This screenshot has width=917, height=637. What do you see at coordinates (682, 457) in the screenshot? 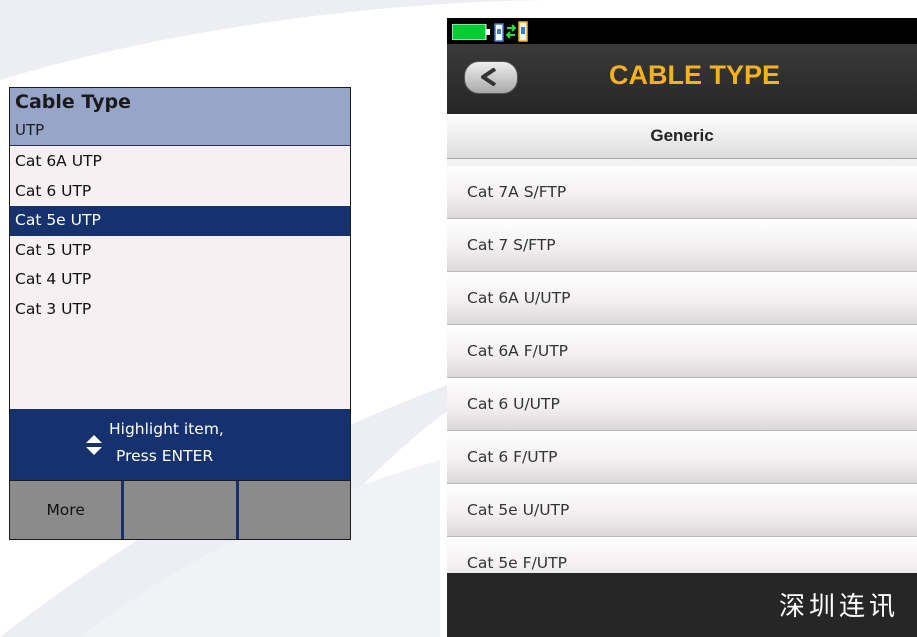
I see `list-item: Cat 6 F/UTP` at bounding box center [682, 457].